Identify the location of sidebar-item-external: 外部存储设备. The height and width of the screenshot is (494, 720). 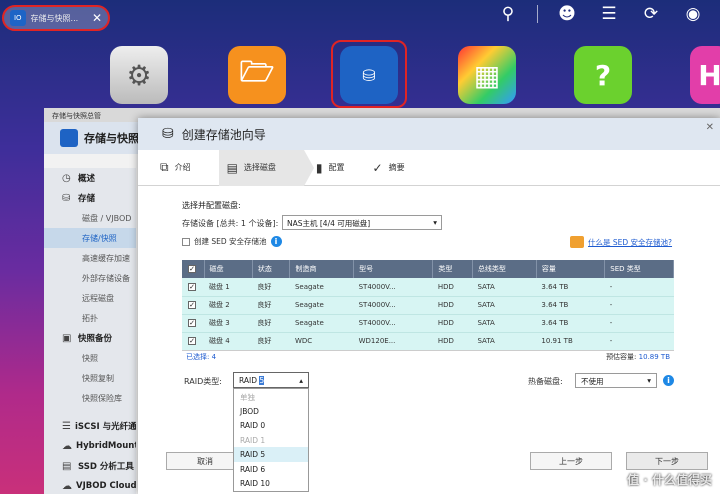
(90, 278).